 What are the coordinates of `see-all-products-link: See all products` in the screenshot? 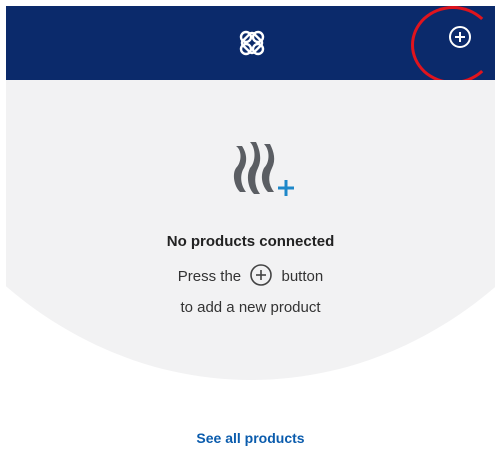 It's located at (250, 438).